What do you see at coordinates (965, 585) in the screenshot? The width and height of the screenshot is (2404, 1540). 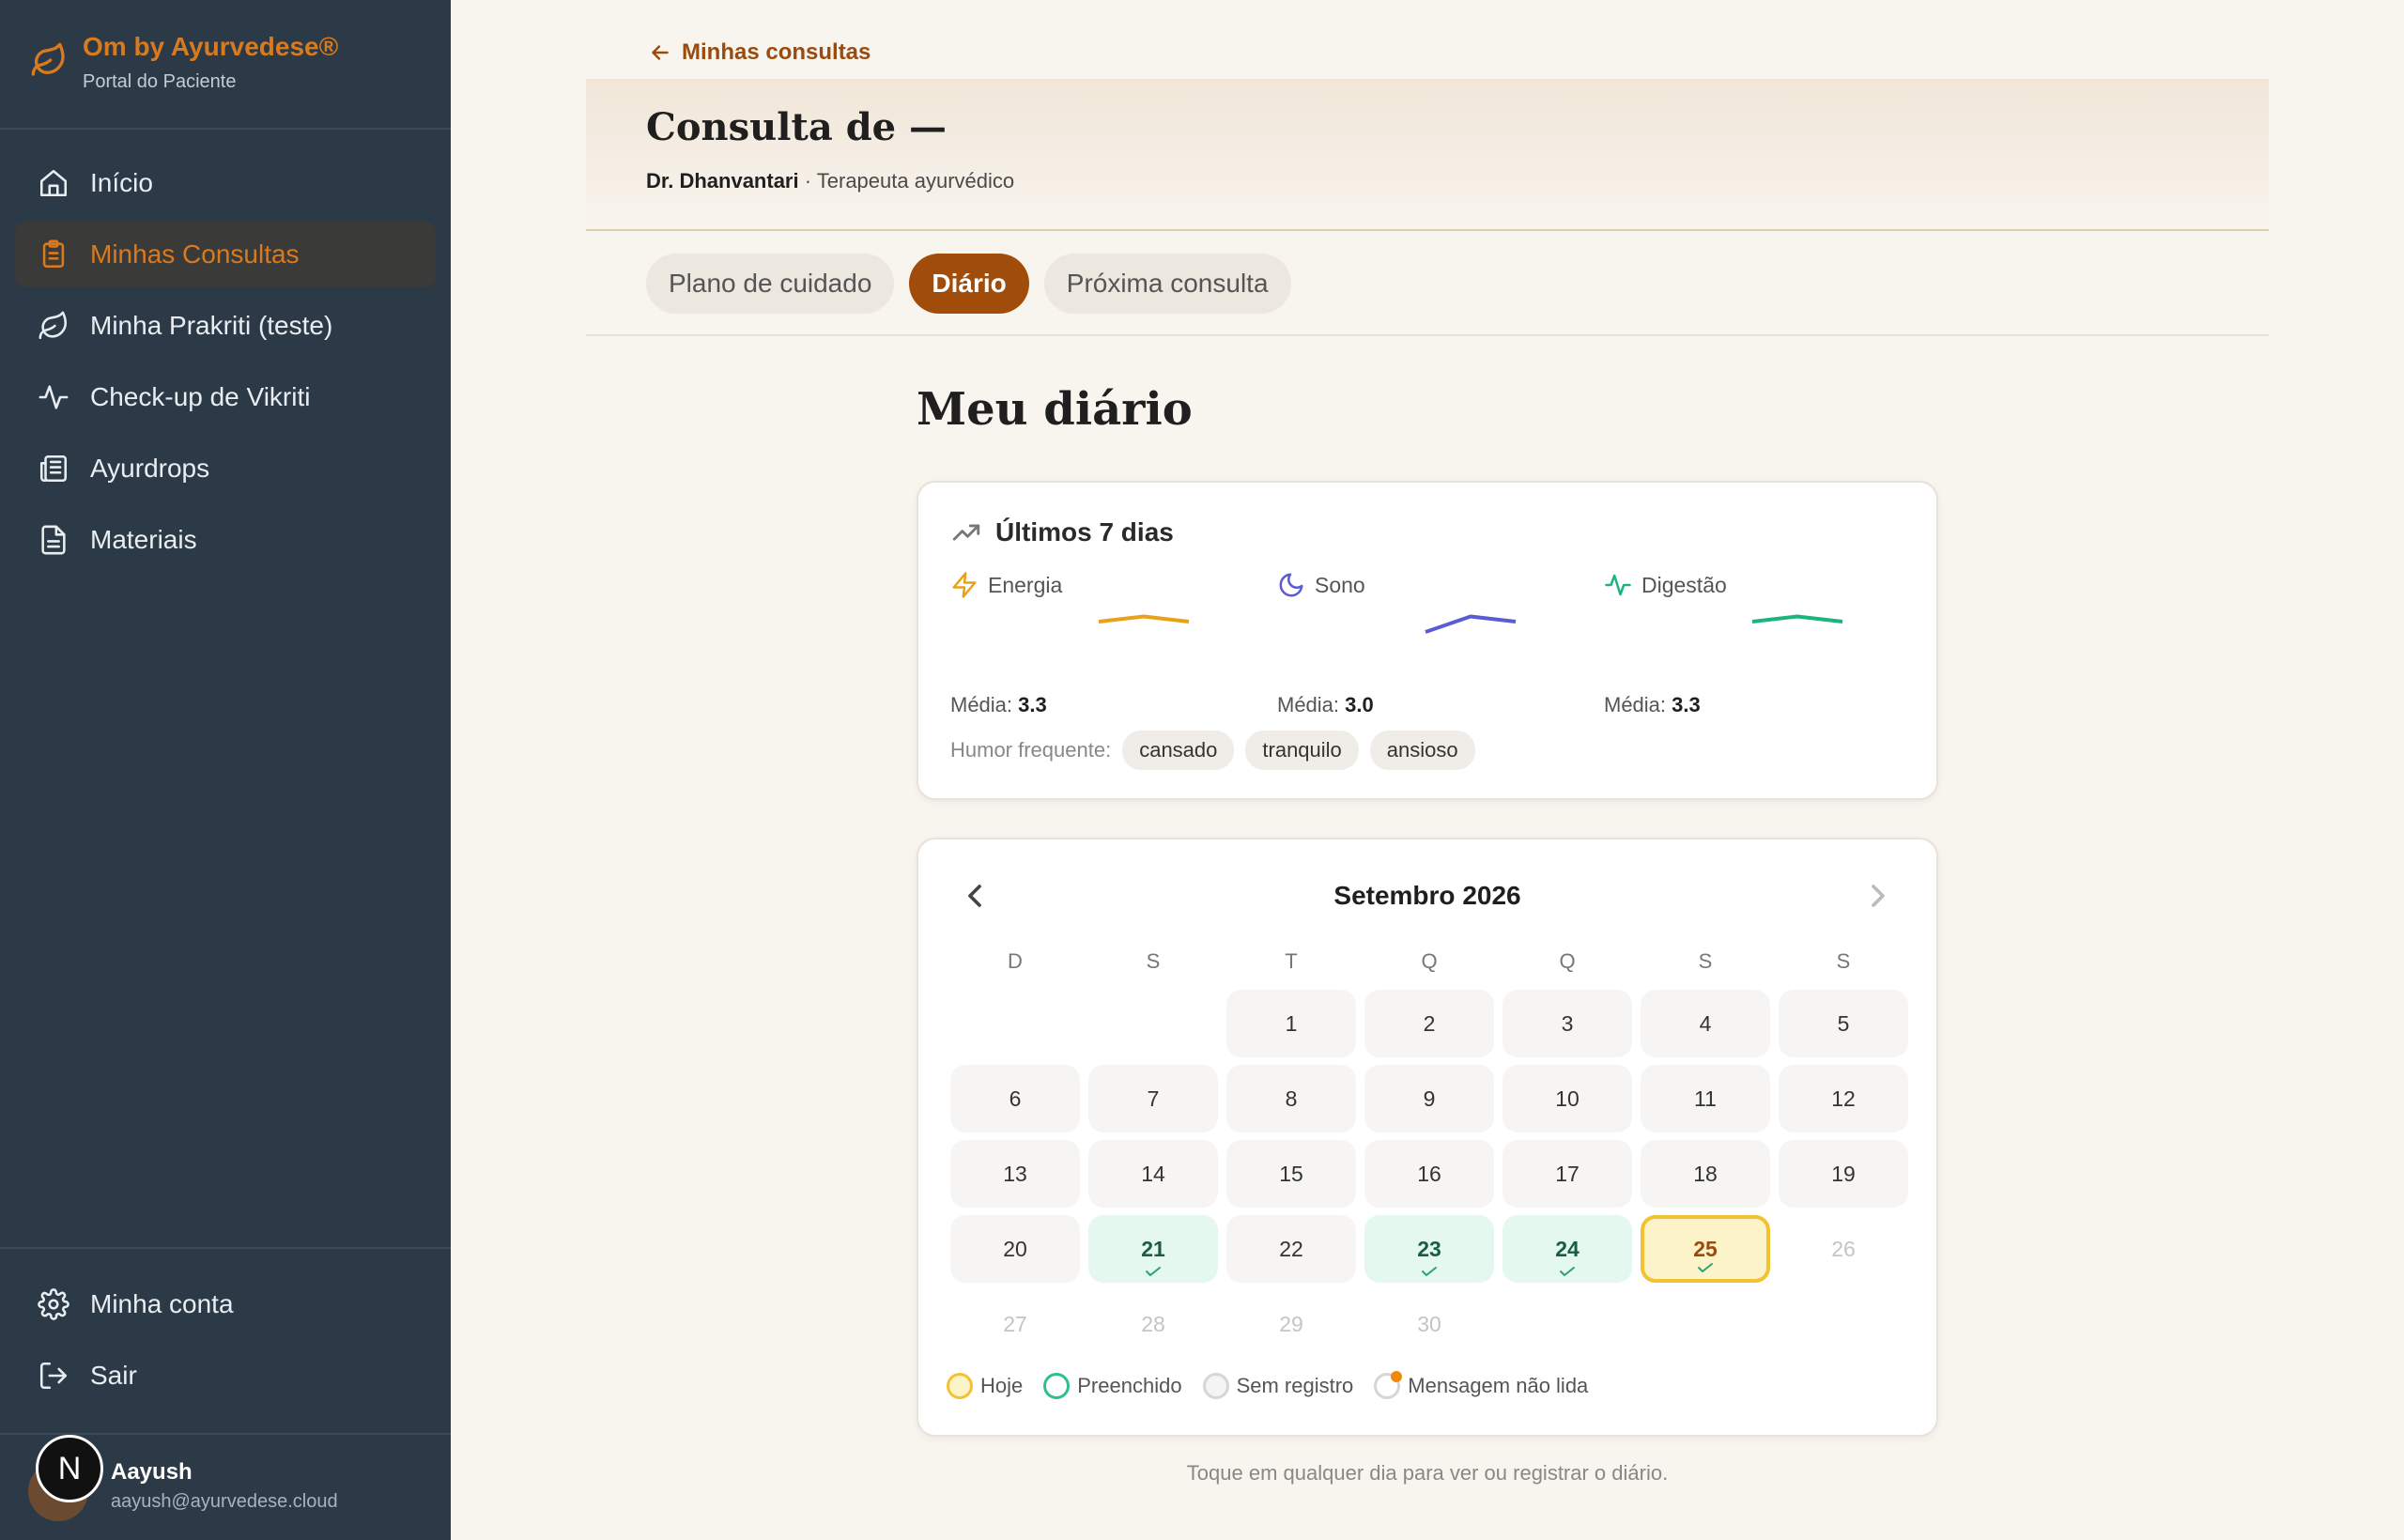 I see `lightning-icon` at bounding box center [965, 585].